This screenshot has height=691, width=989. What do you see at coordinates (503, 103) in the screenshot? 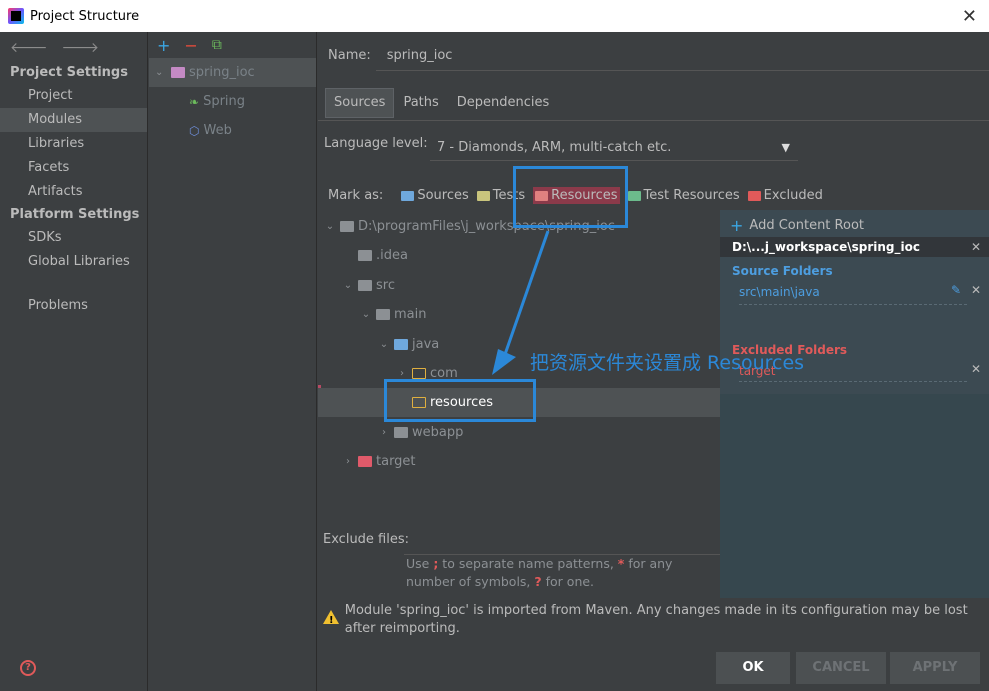
I see `tab-dependencies: Dependencies` at bounding box center [503, 103].